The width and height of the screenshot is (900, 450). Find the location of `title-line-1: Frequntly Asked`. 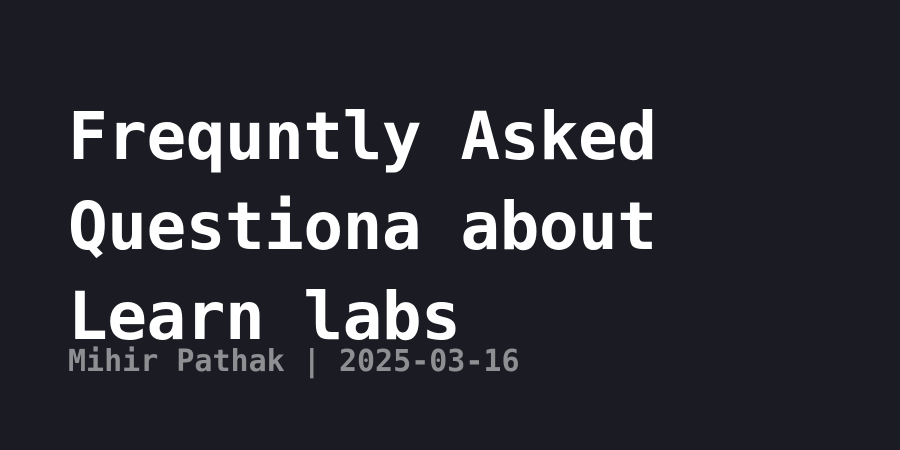

title-line-1: Frequntly Asked is located at coordinates (362, 136).